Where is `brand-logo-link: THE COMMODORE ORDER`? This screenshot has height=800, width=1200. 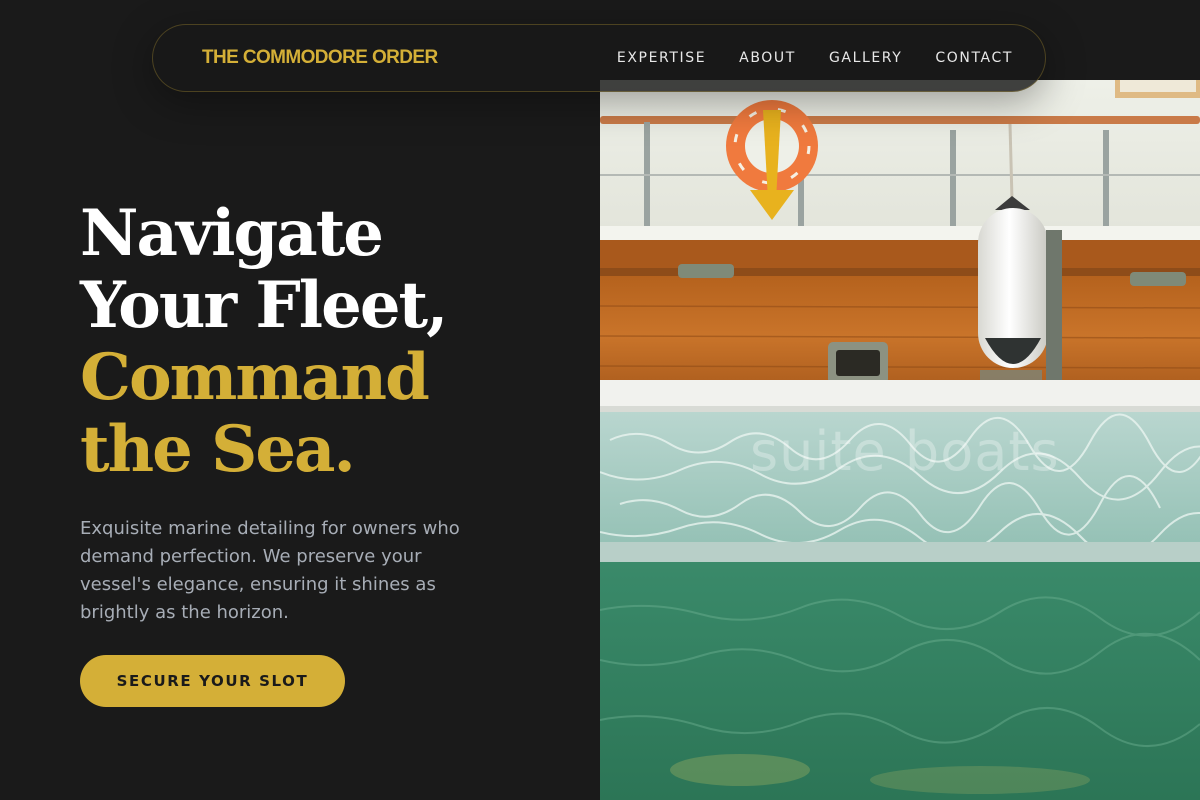 brand-logo-link: THE COMMODORE ORDER is located at coordinates (320, 58).